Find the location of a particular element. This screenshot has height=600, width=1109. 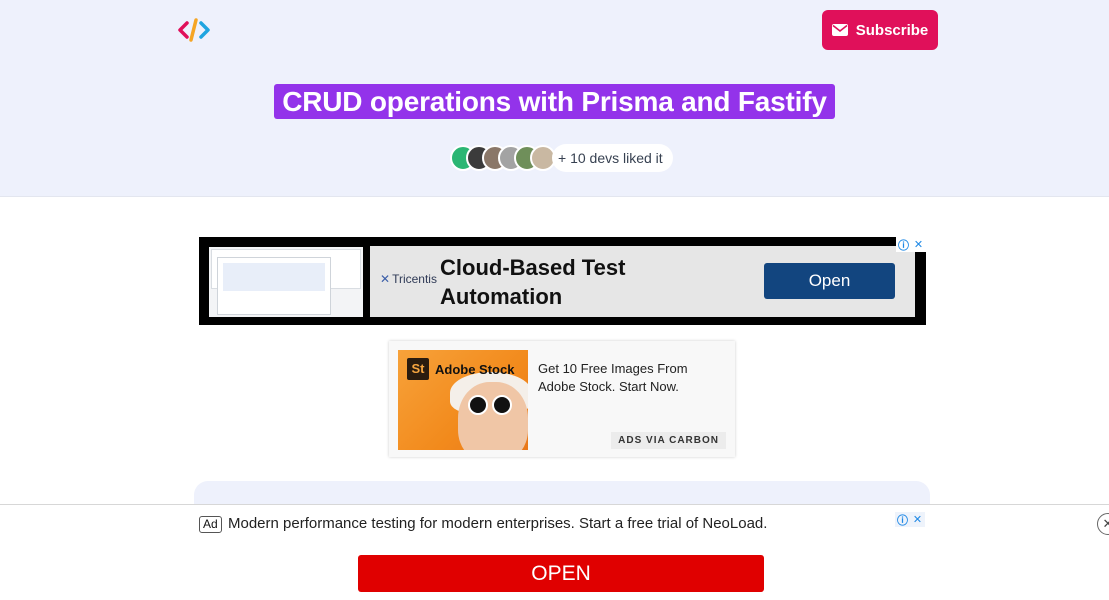

carbon-ad-image: St Adobe Stock is located at coordinates (463, 400).